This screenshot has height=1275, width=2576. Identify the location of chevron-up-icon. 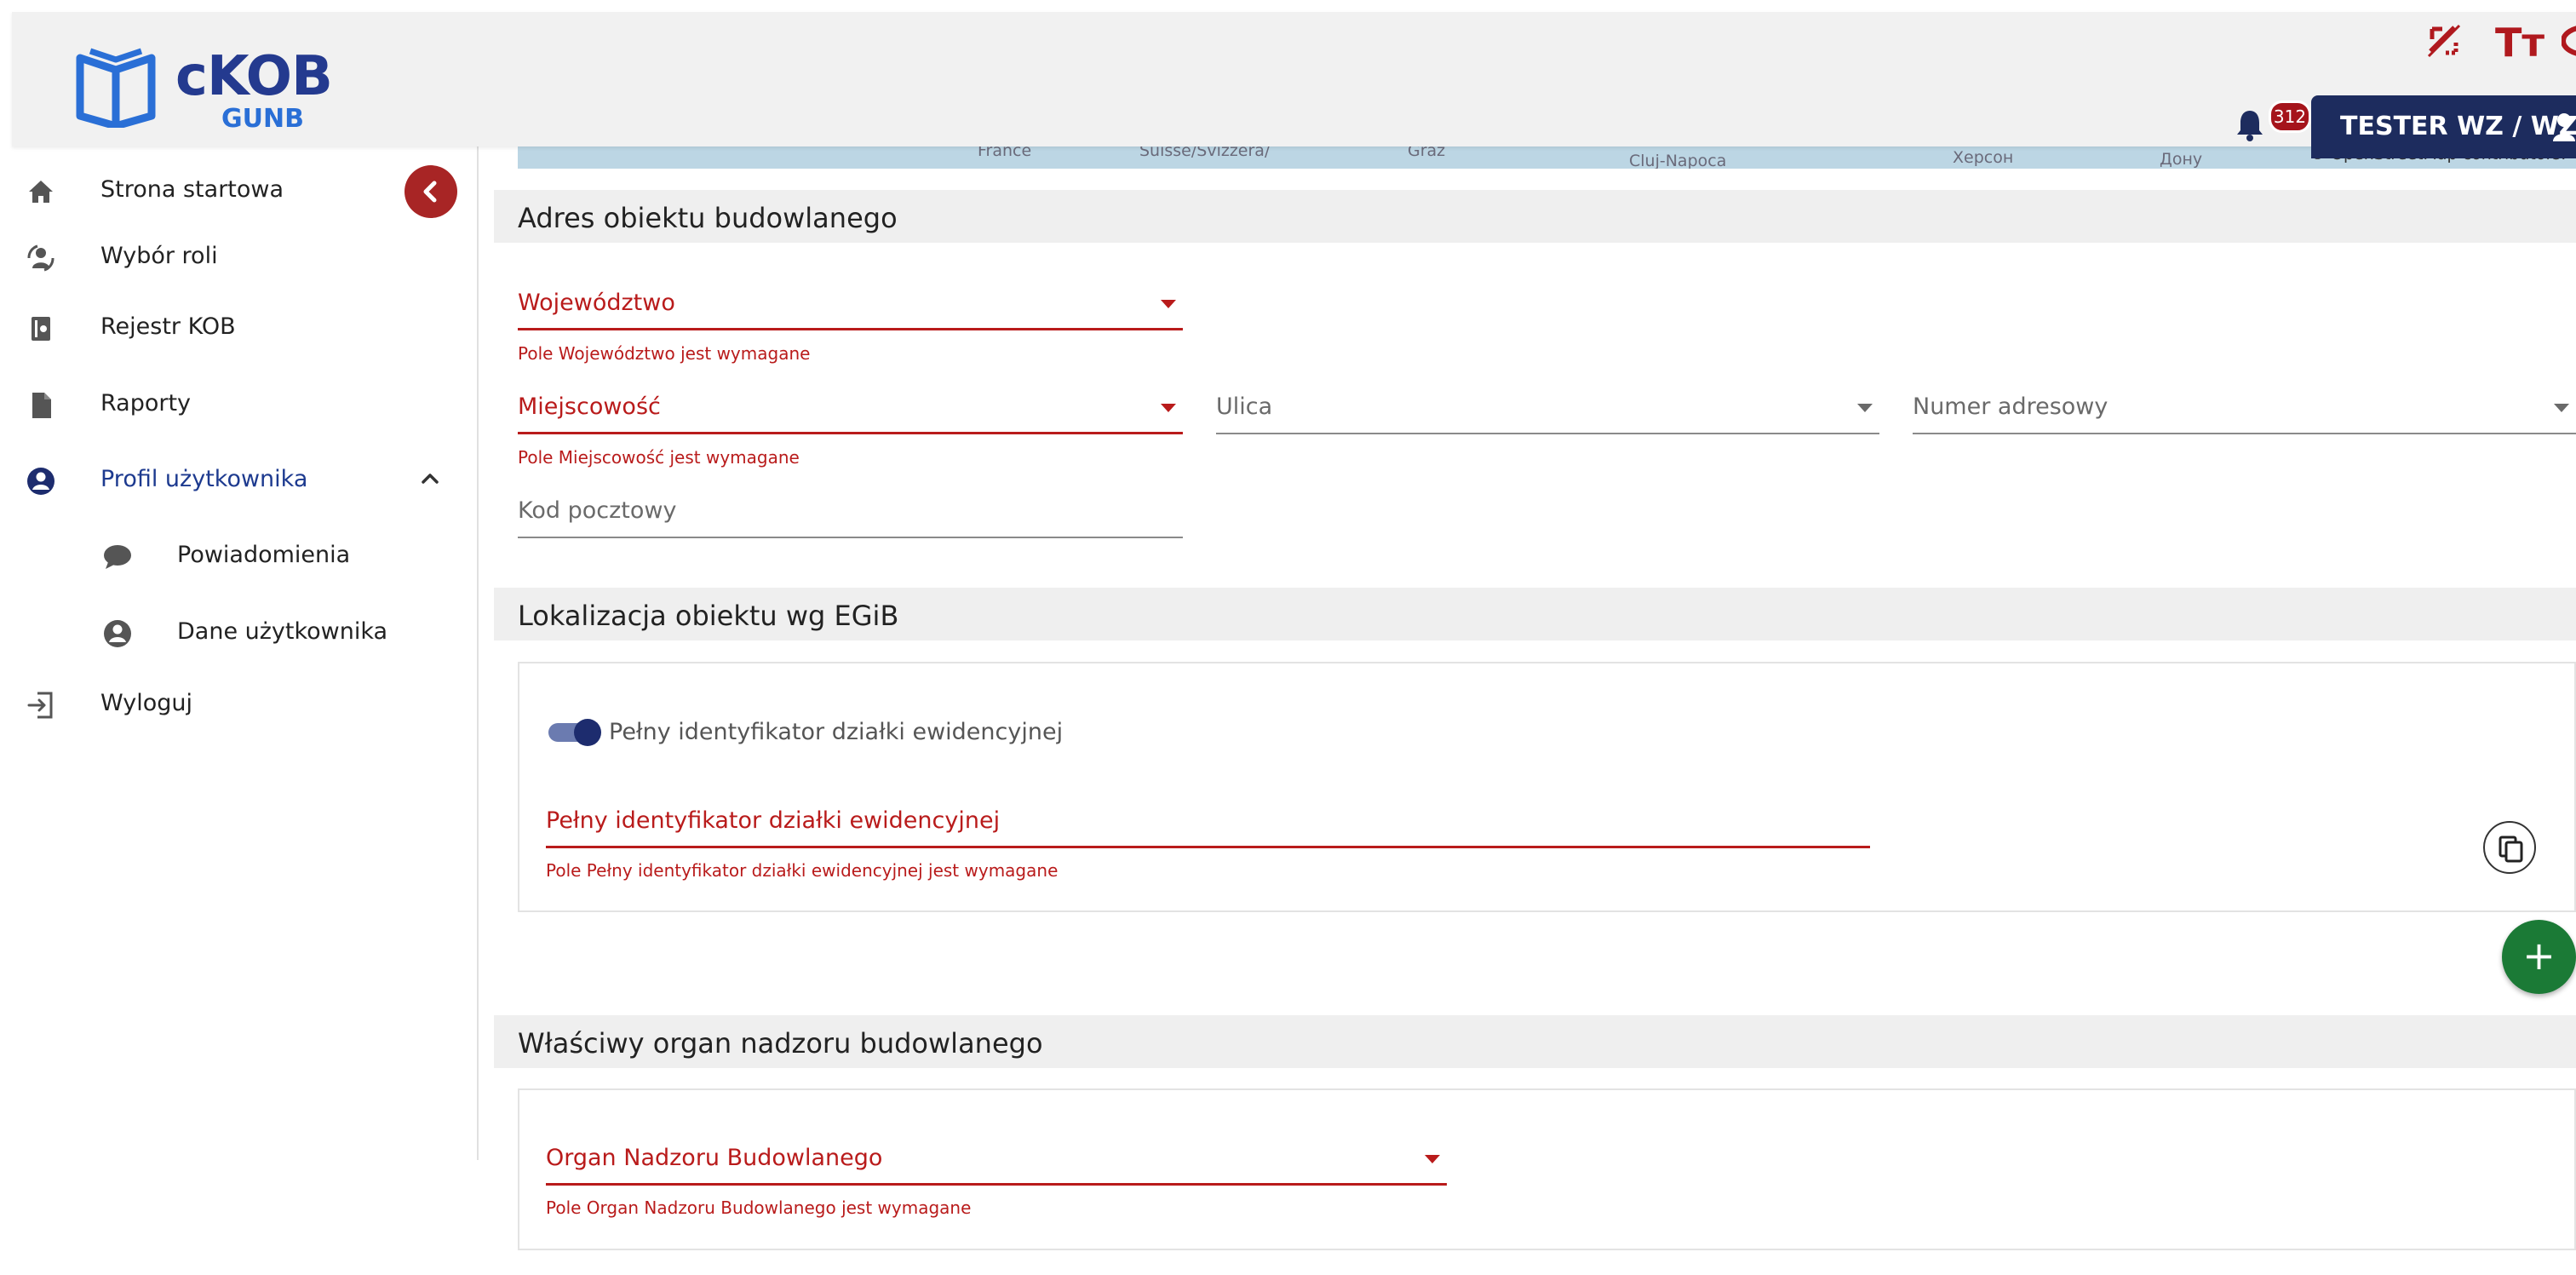
(430, 479).